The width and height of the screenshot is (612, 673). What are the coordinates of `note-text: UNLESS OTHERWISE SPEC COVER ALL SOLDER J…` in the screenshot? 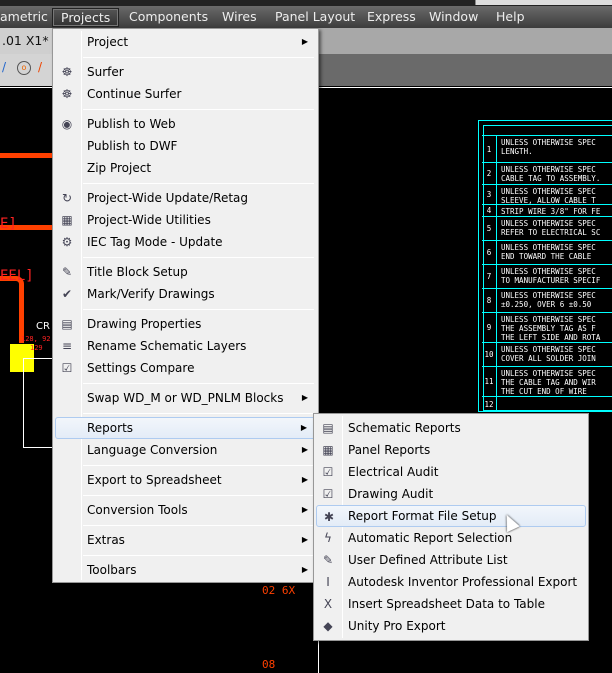 It's located at (548, 354).